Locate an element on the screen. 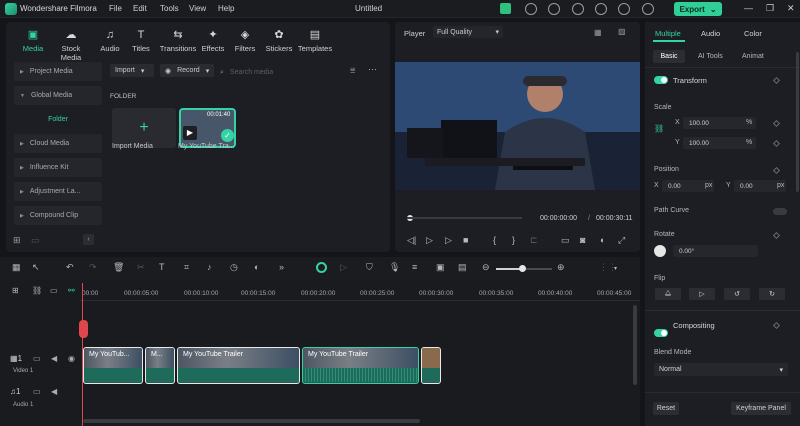  media-clip-thumbnail: 00:01:40 ▶ ✓ is located at coordinates (207, 128).